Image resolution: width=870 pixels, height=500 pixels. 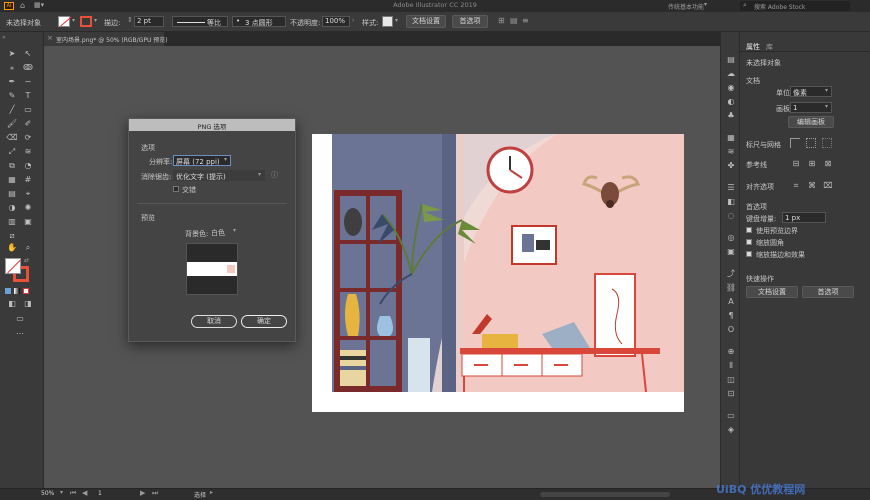 I want to click on type-tool-icon: T, so click(x=28, y=96).